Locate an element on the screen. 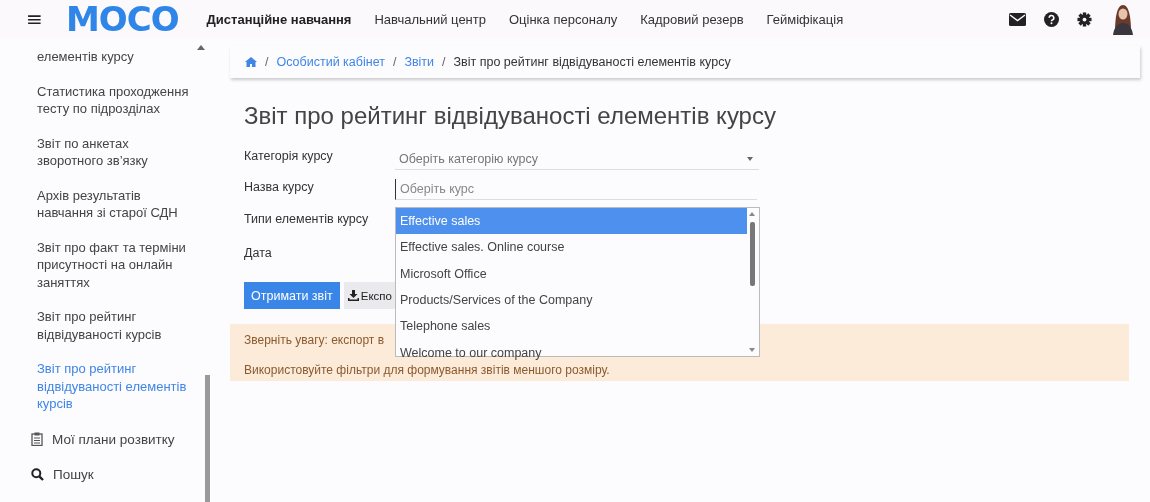 The image size is (1150, 502). sidebar-item: Звіт по анкетах зворотного зв’язку is located at coordinates (119, 152).